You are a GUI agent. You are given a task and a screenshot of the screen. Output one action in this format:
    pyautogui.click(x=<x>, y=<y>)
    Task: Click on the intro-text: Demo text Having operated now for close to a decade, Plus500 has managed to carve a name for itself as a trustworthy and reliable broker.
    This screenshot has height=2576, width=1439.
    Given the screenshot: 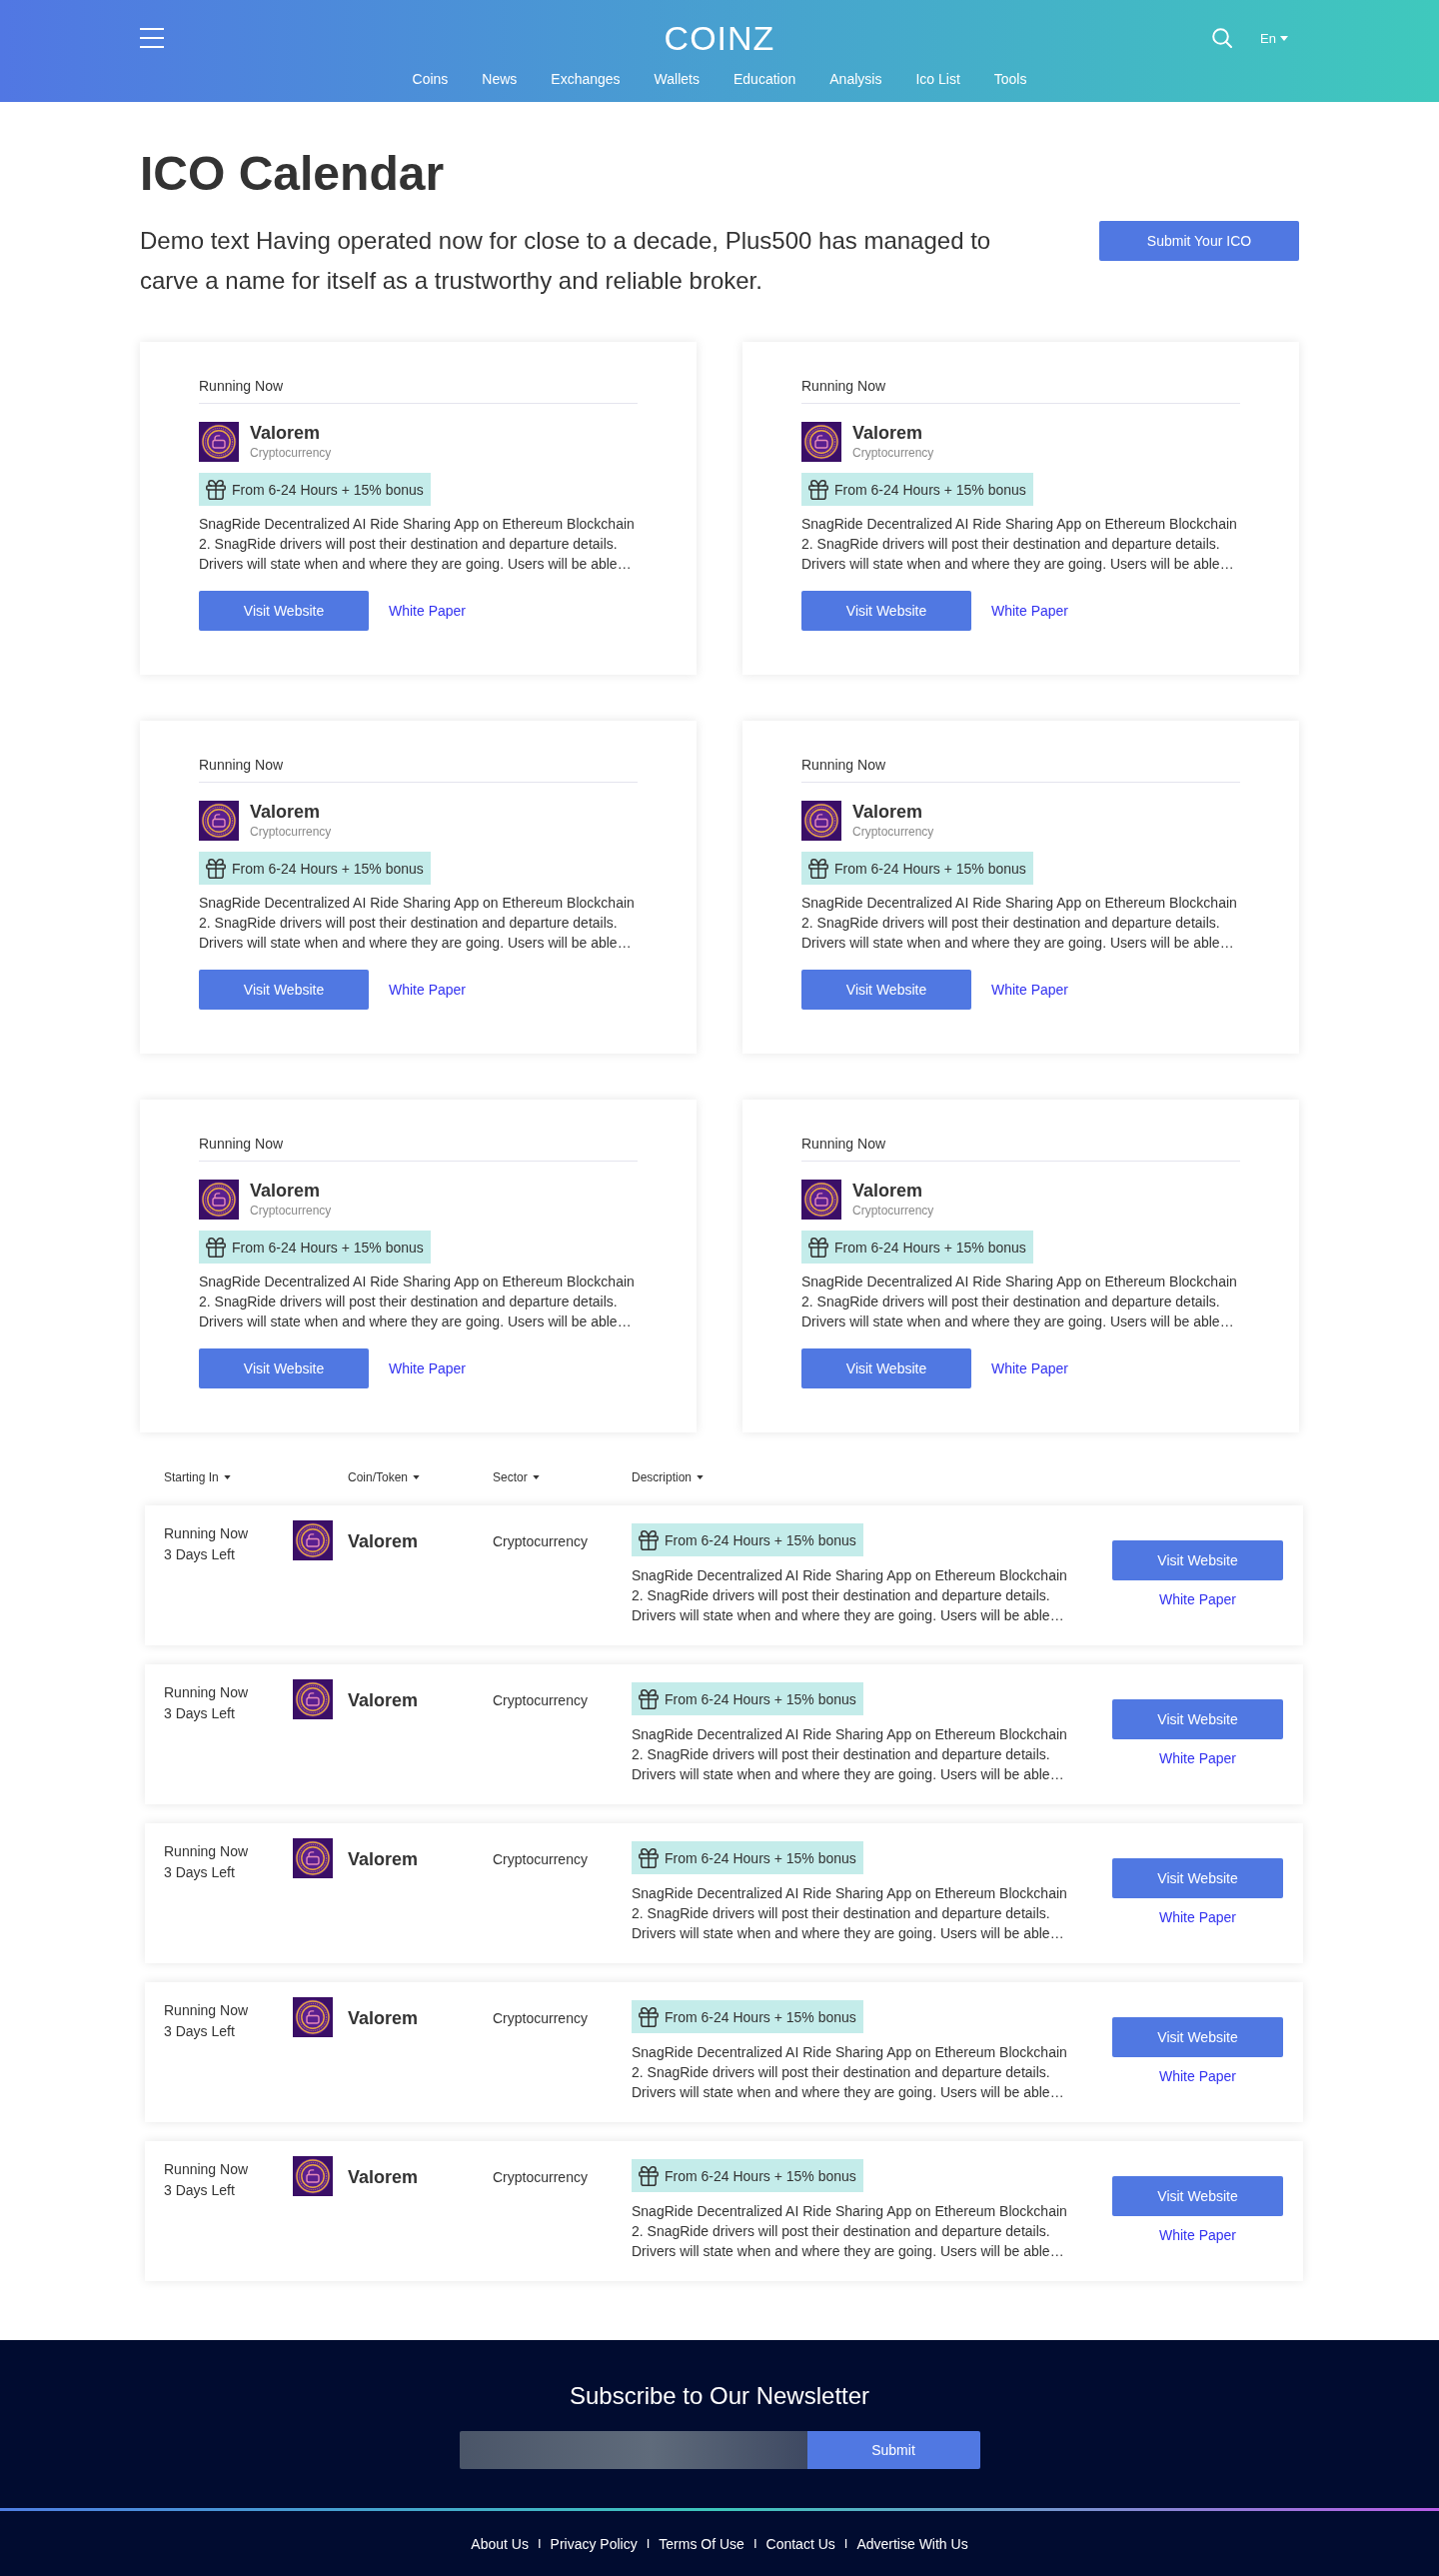 What is the action you would take?
    pyautogui.click(x=566, y=261)
    